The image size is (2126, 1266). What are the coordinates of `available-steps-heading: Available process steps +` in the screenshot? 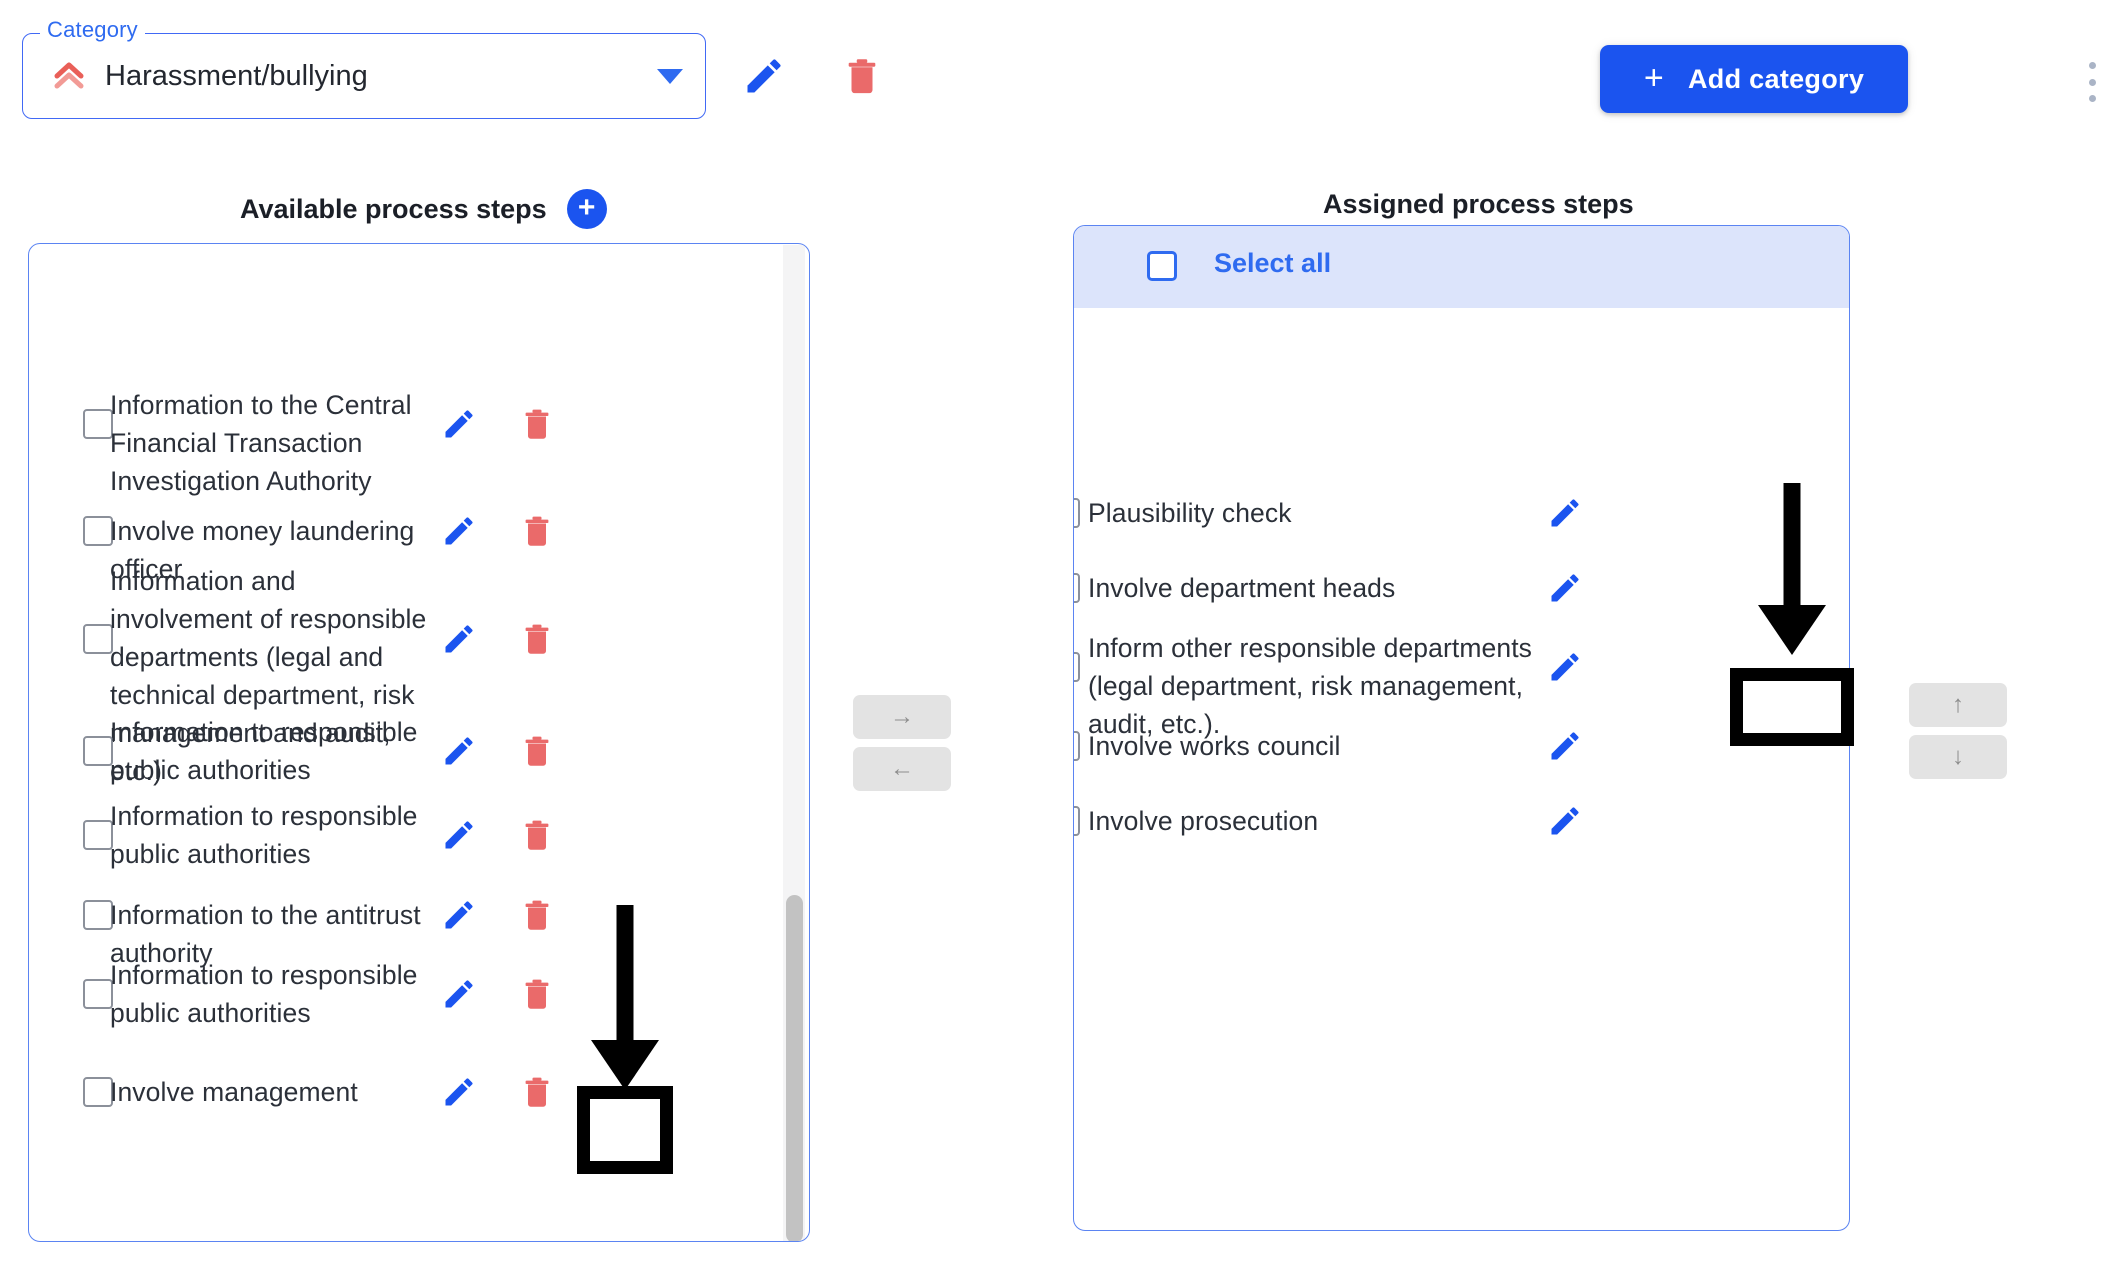 It's located at (423, 209).